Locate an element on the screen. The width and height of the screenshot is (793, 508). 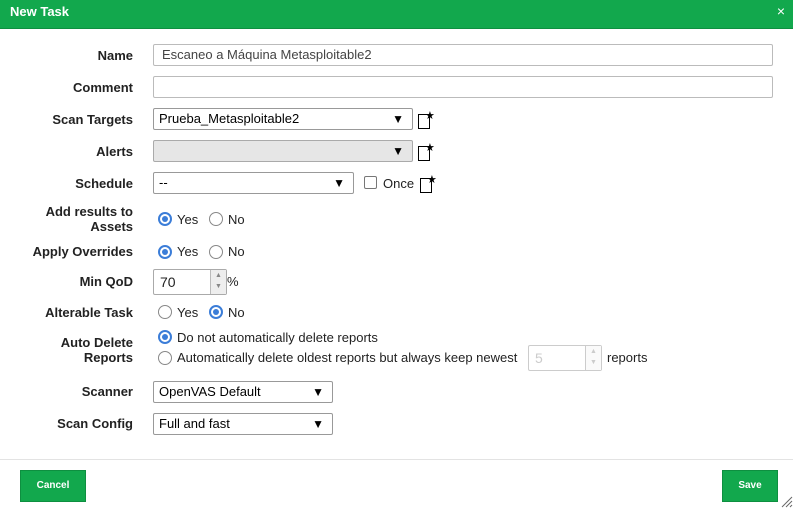
cancel-button: Cancel is located at coordinates (53, 486).